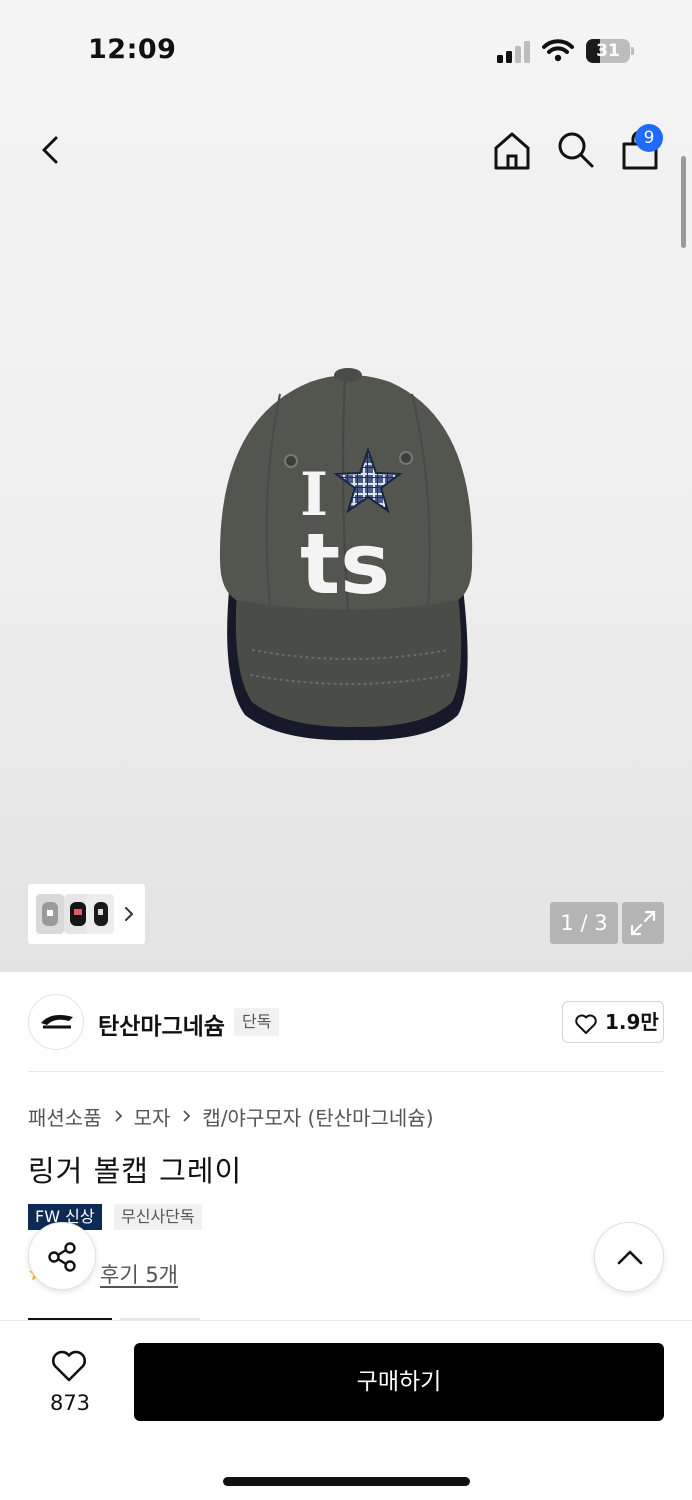 This screenshot has width=692, height=1500. I want to click on back-icon, so click(50, 150).